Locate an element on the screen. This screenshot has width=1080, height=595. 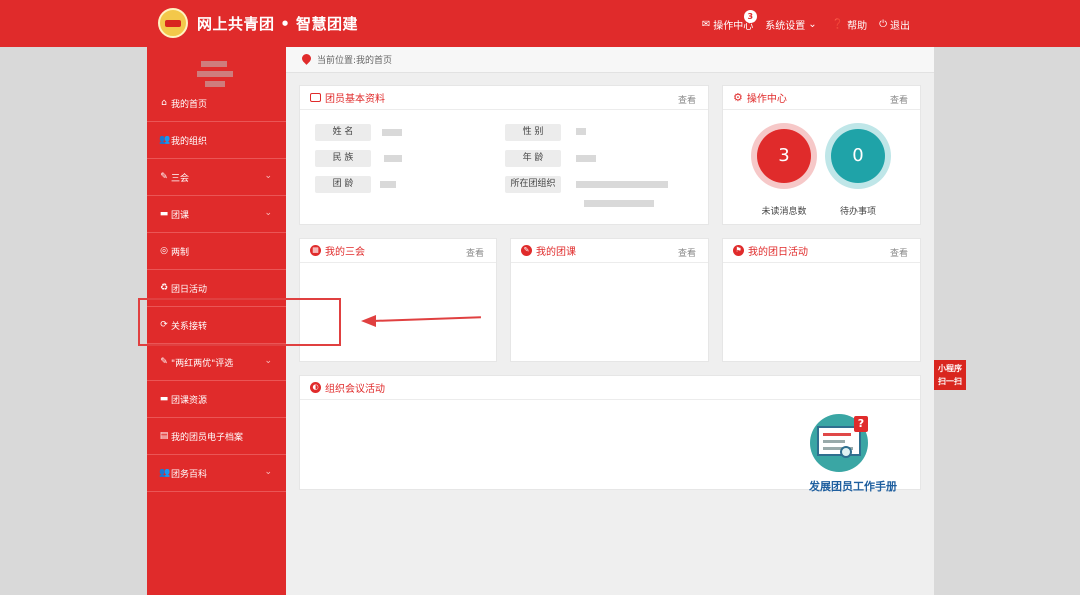
profile-panel: 团员基本资料 查看 姓 名 性 别 民 族 年 龄 团 龄 所在团组织 is located at coordinates (504, 155).